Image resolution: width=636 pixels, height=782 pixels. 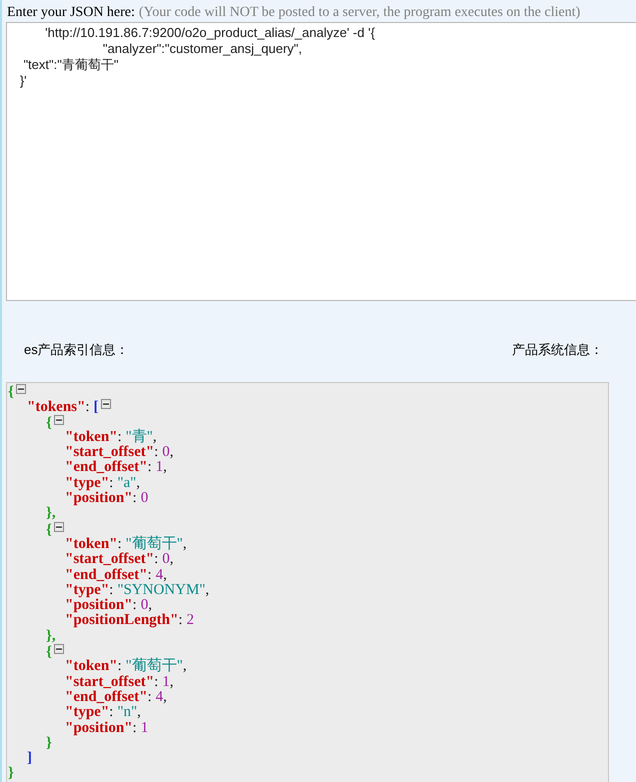 I want to click on json-key: "positionLength", so click(x=121, y=620).